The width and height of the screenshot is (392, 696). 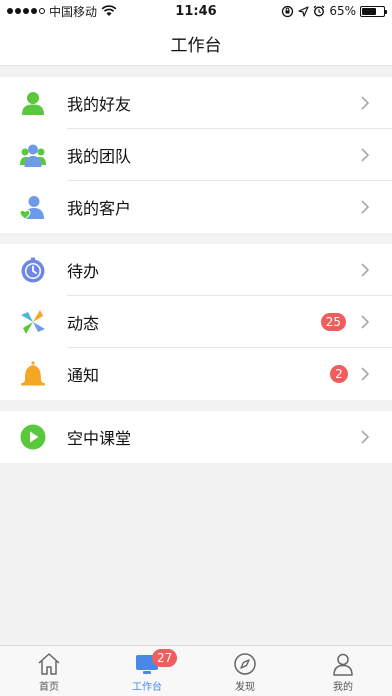 I want to click on person-icon, so click(x=33, y=103).